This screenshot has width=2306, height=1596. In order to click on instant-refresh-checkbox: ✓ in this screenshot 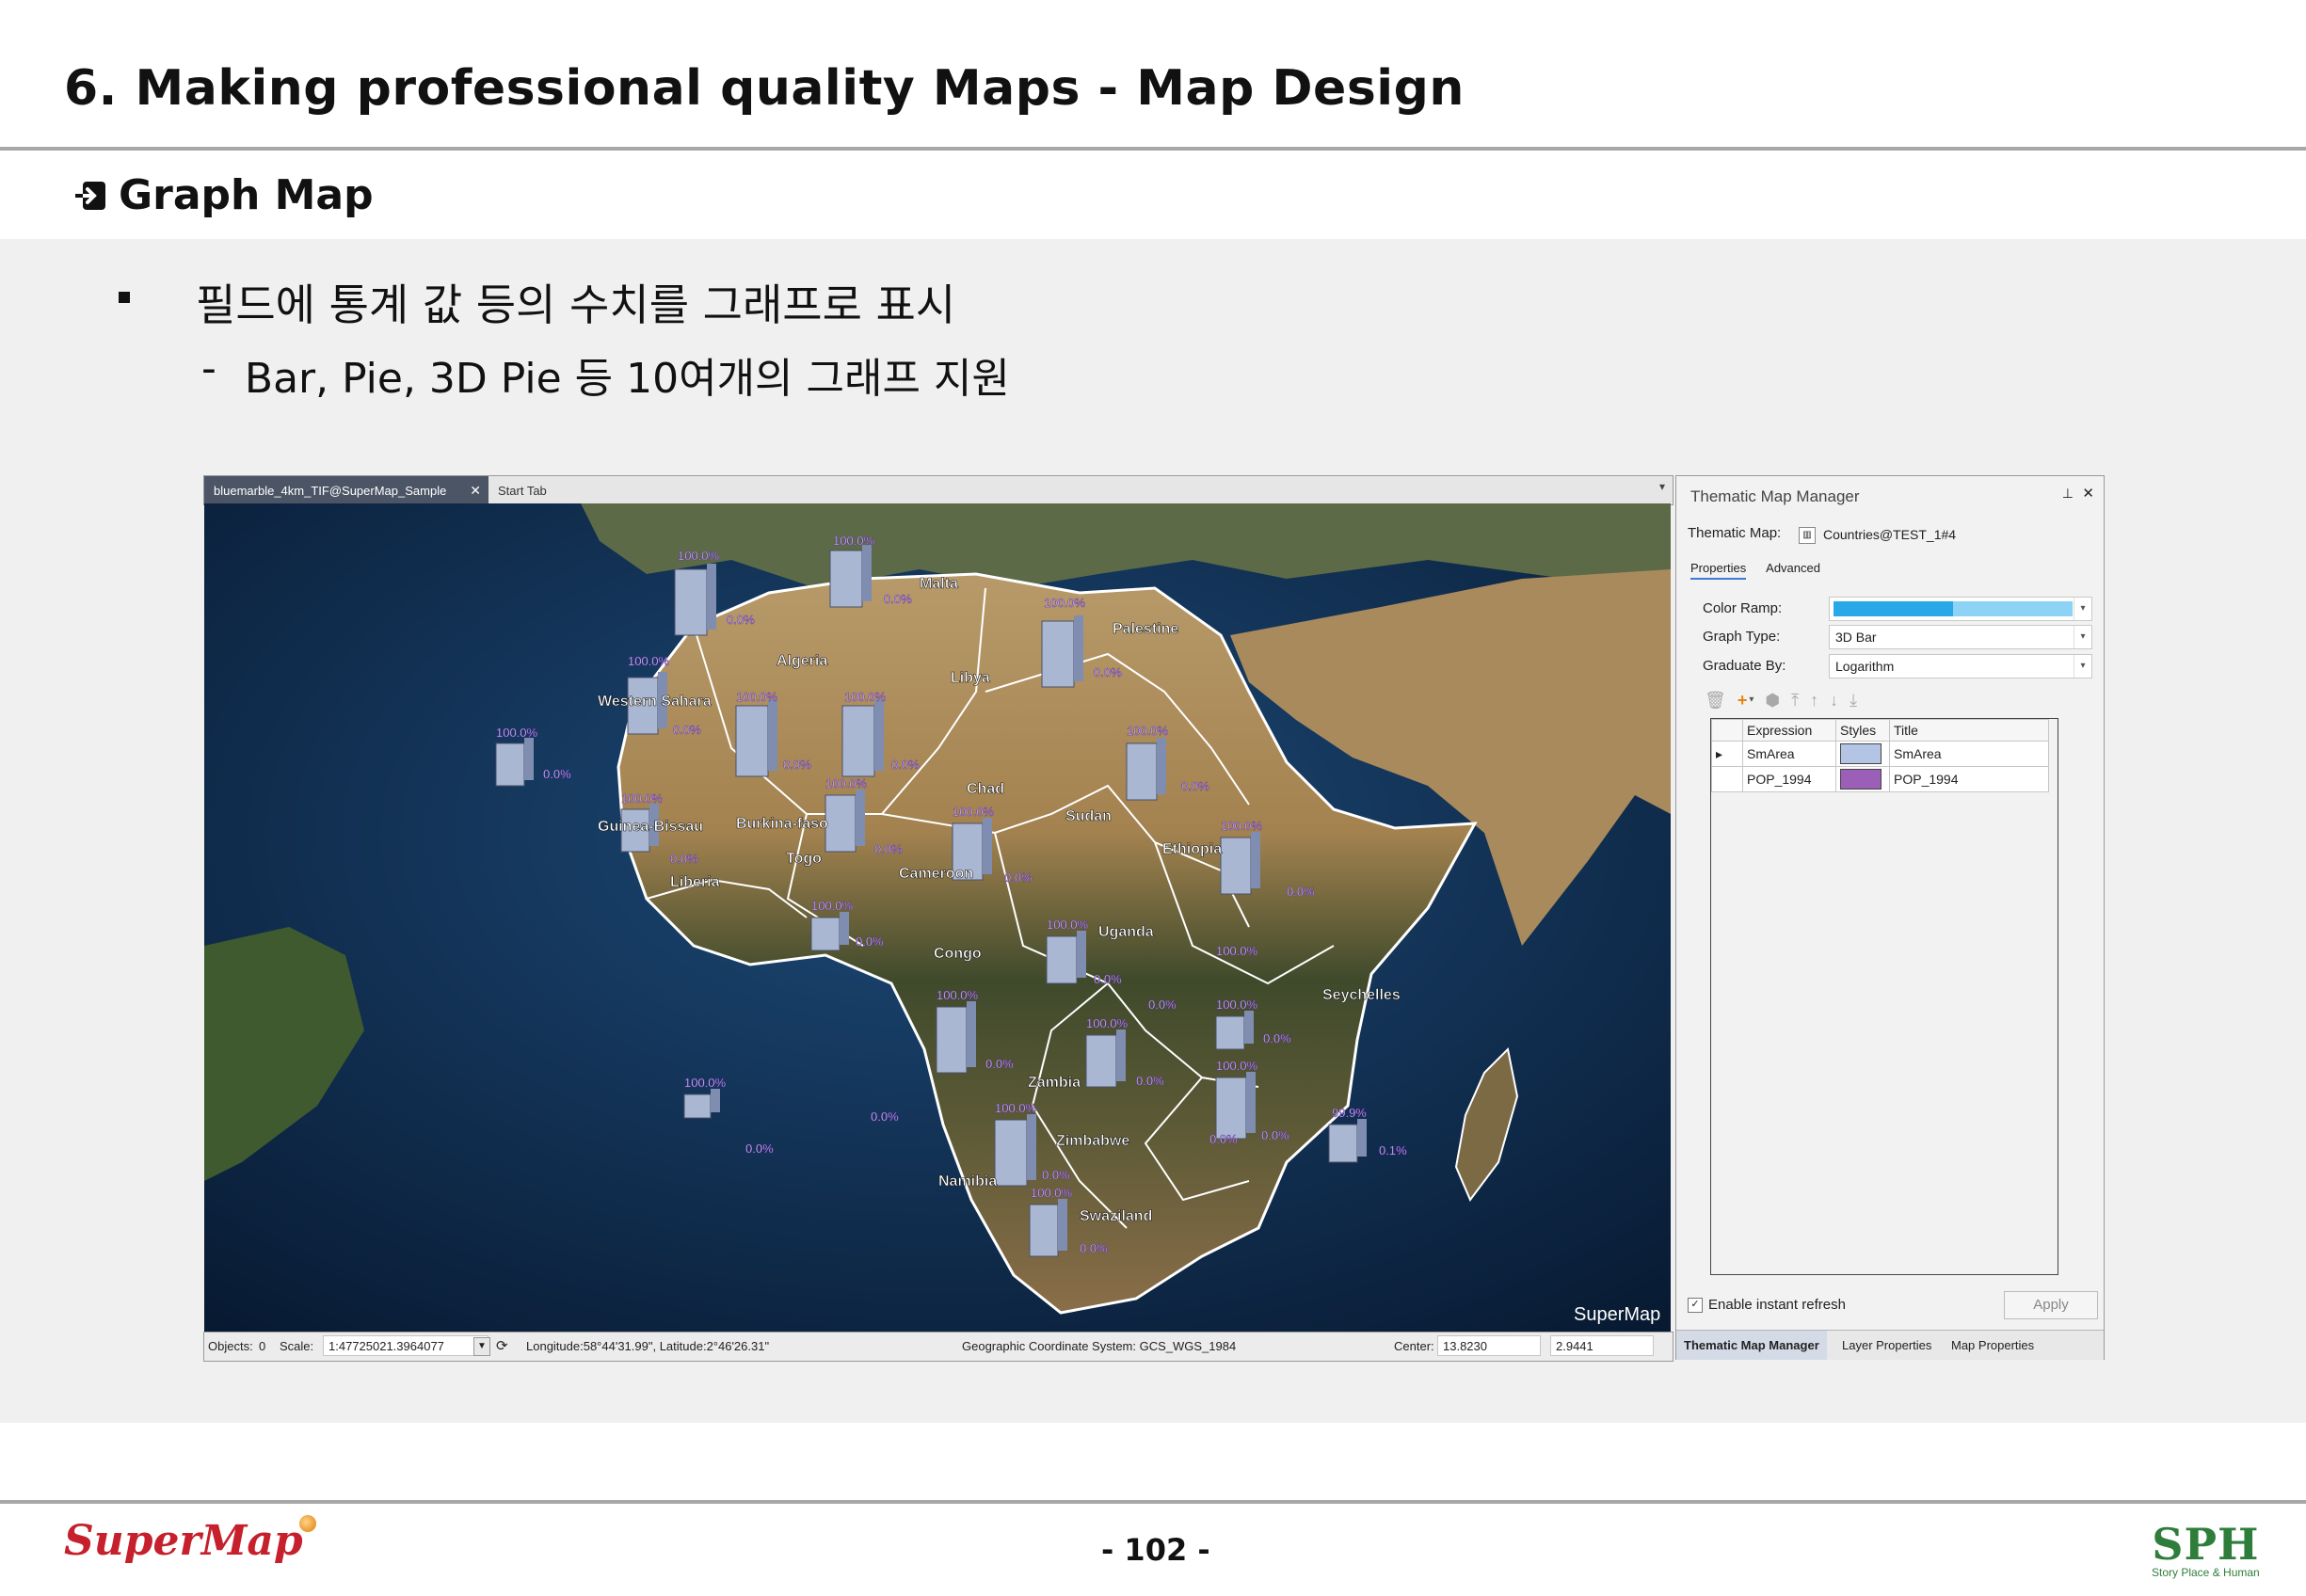, I will do `click(1695, 1305)`.